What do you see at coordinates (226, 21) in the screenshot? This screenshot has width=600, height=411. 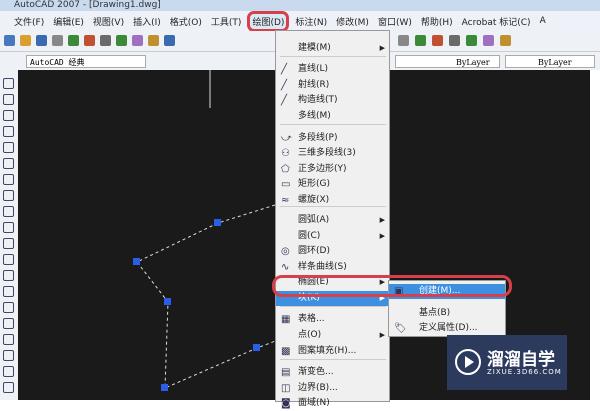 I see `menu-5: 工具(T)` at bounding box center [226, 21].